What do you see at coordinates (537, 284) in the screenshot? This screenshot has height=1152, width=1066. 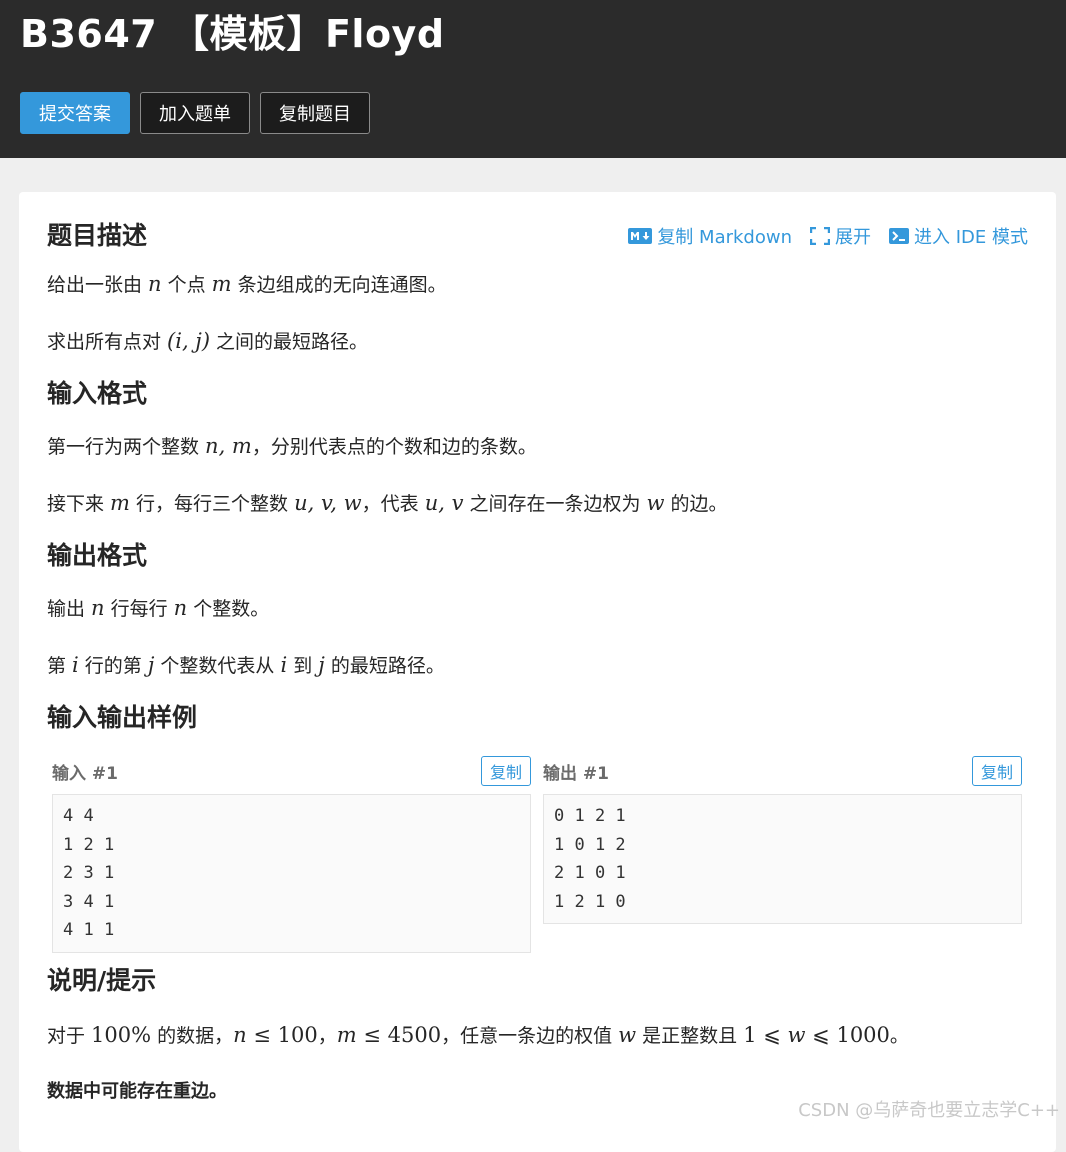 I see `description-paragraph-1: 给出一张由 n 个点 m 条边组成的无向连通图。` at bounding box center [537, 284].